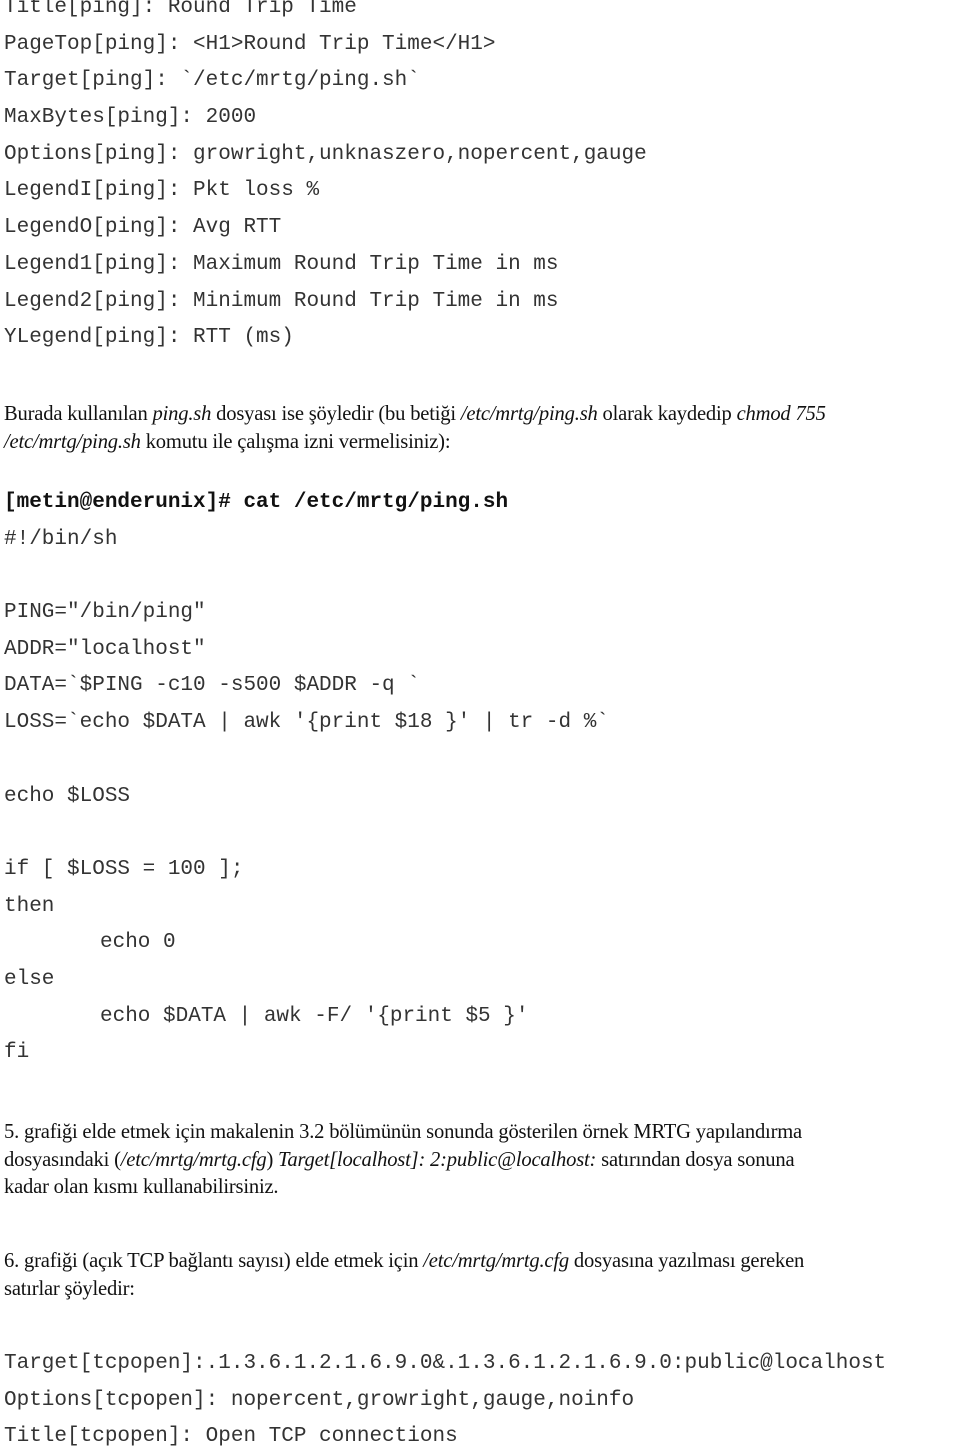  What do you see at coordinates (336, 414) in the screenshot?
I see `text-segment: dosyası ise şöyledir (bu betiği` at bounding box center [336, 414].